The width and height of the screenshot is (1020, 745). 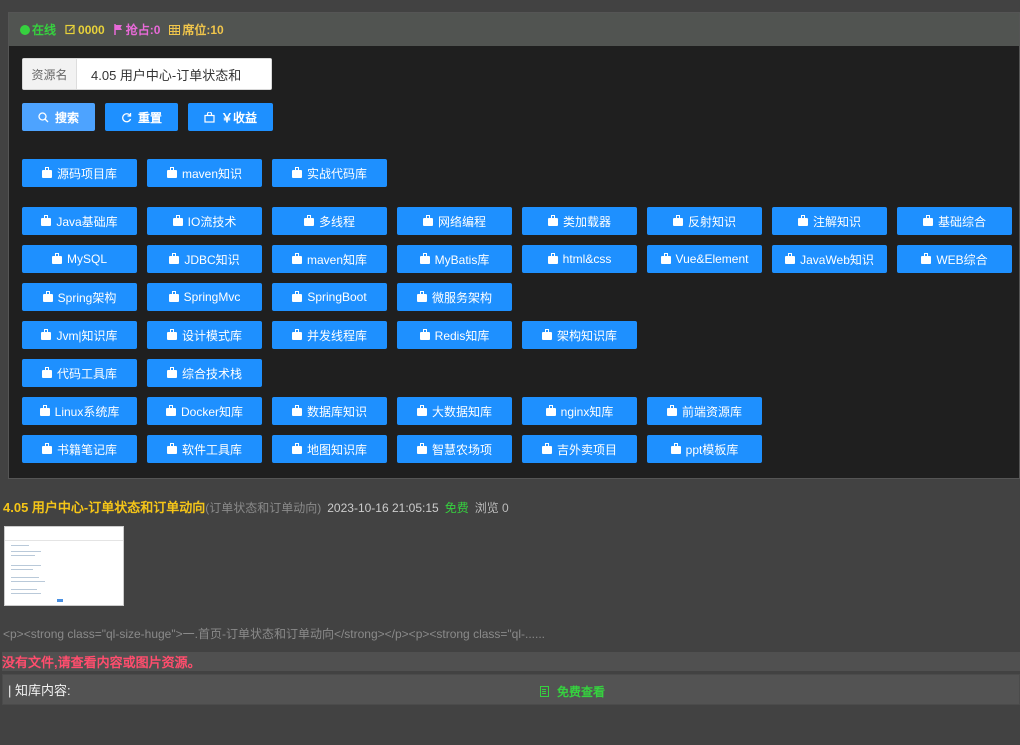 I want to click on category-tag: MyBatis库, so click(x=454, y=259).